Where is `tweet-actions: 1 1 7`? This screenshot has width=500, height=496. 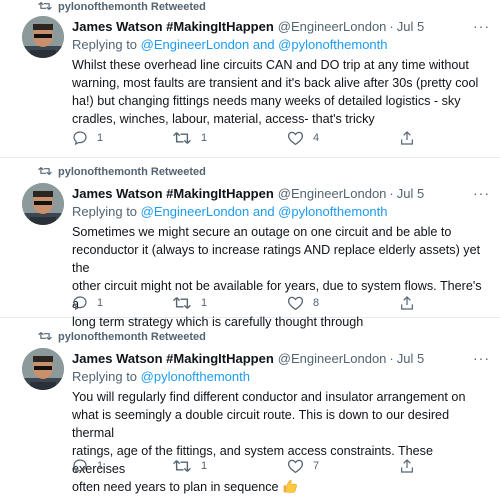 tweet-actions: 1 1 7 is located at coordinates (252, 466).